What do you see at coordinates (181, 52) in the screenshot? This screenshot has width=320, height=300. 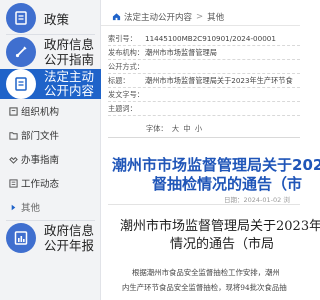 I see `meta-value: 潮州市市场监督管理局` at bounding box center [181, 52].